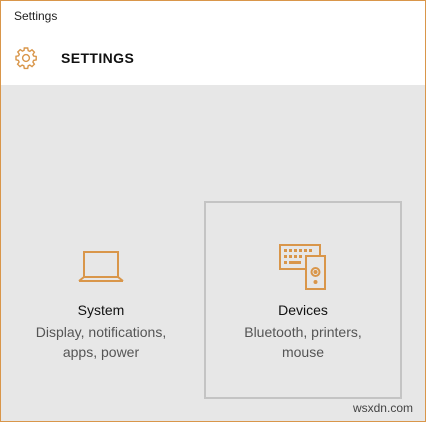  Describe the element at coordinates (382, 408) in the screenshot. I see `watermark-text: wsxdn.com` at that location.